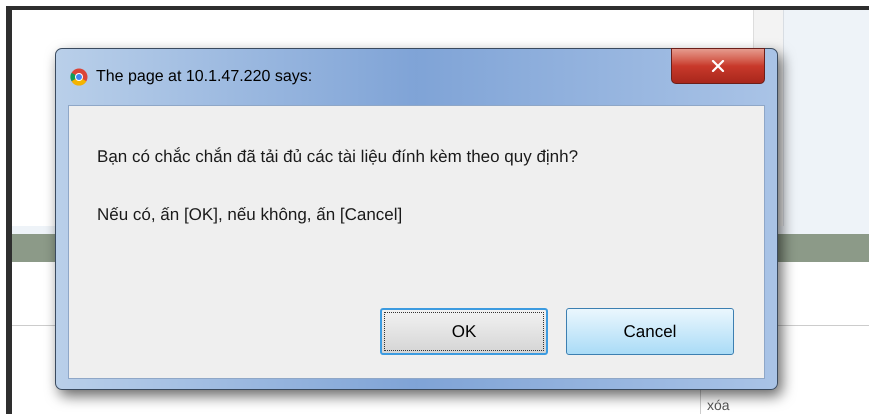 The height and width of the screenshot is (414, 869). What do you see at coordinates (204, 77) in the screenshot?
I see `dialog-title: The page at 10.1.47.220 says:` at bounding box center [204, 77].